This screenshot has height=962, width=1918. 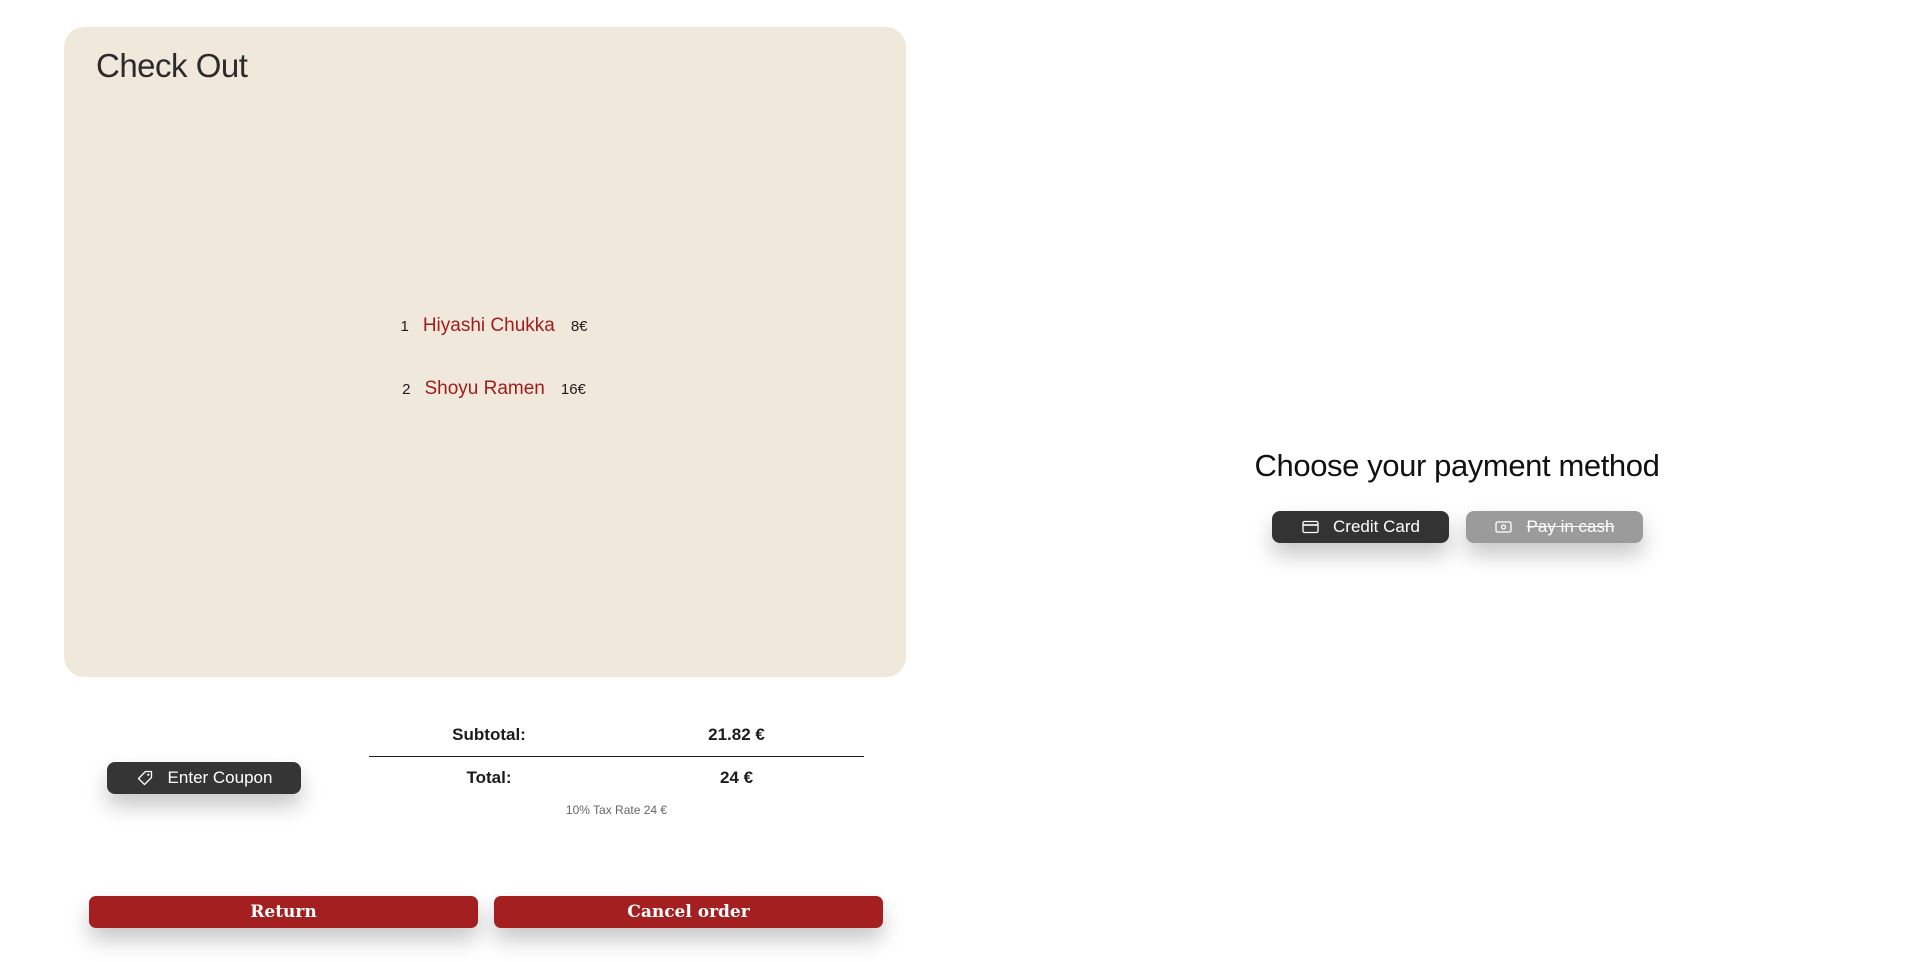 What do you see at coordinates (283, 912) in the screenshot?
I see `return-button: Return` at bounding box center [283, 912].